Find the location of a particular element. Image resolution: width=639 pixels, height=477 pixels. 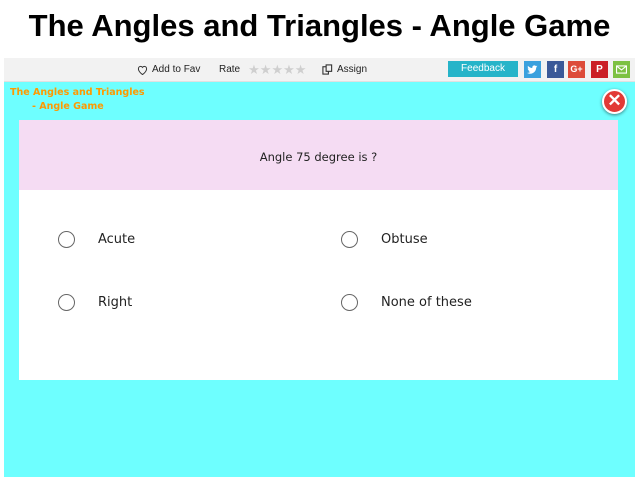

rate-widget: Rate ★ ★ ★ ★ ★ is located at coordinates (263, 69).